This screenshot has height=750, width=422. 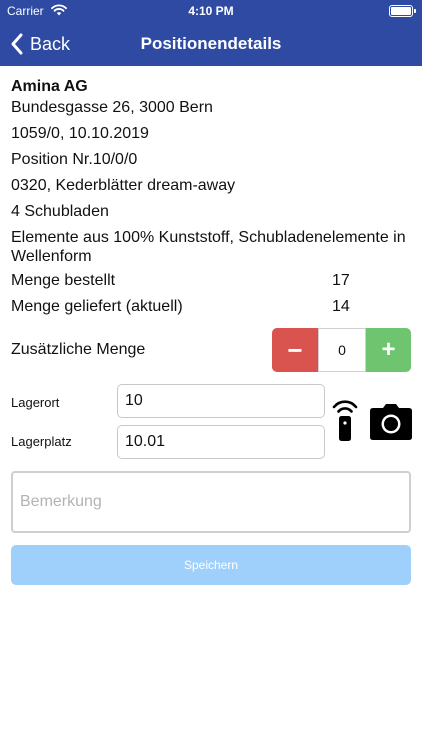 What do you see at coordinates (123, 185) in the screenshot?
I see `article-info: 0320, Kederblätter dream-away` at bounding box center [123, 185].